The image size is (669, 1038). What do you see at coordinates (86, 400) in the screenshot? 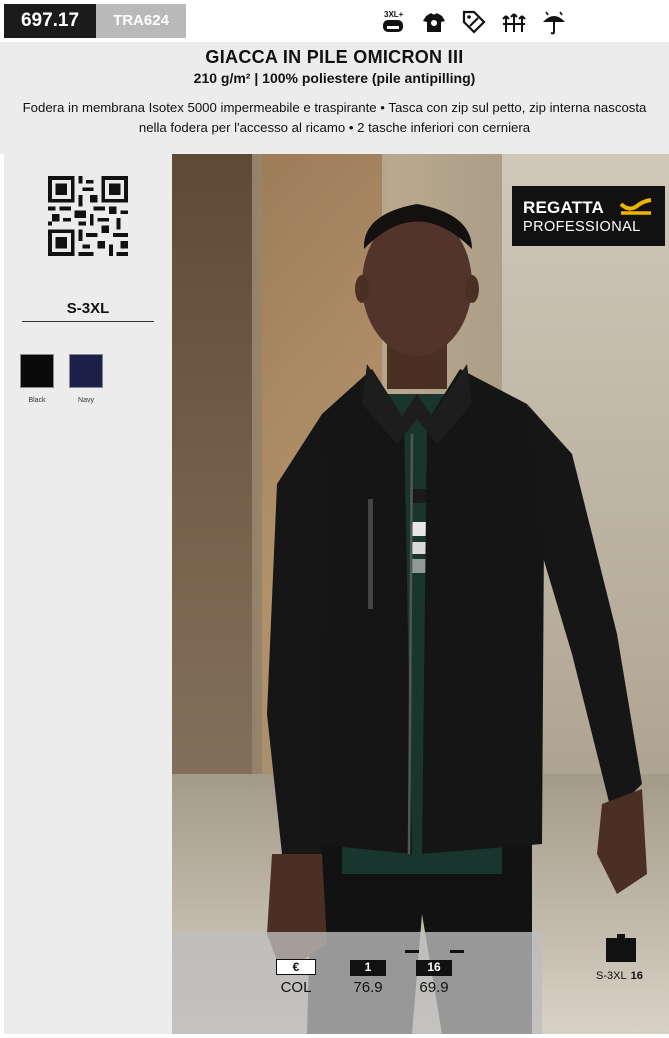
I see `color-label-navy: Navy` at bounding box center [86, 400].